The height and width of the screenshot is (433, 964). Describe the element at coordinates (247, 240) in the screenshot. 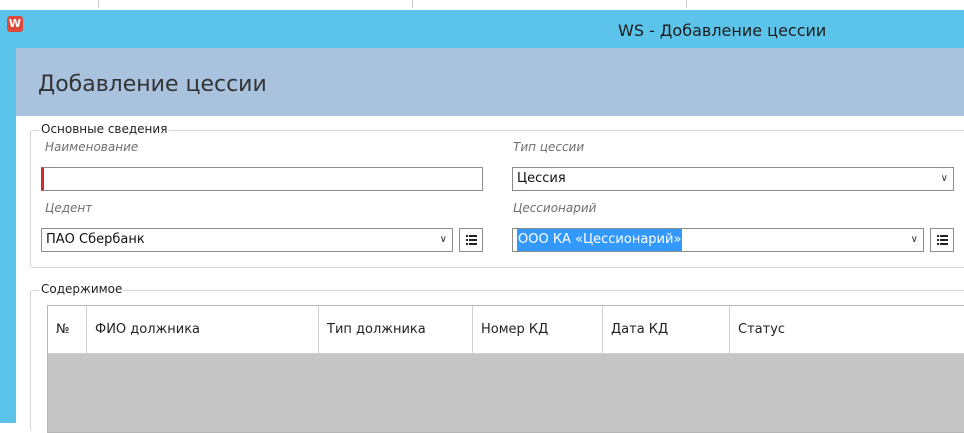

I see `cedent-select: ПАО Сбербанк ∨` at that location.